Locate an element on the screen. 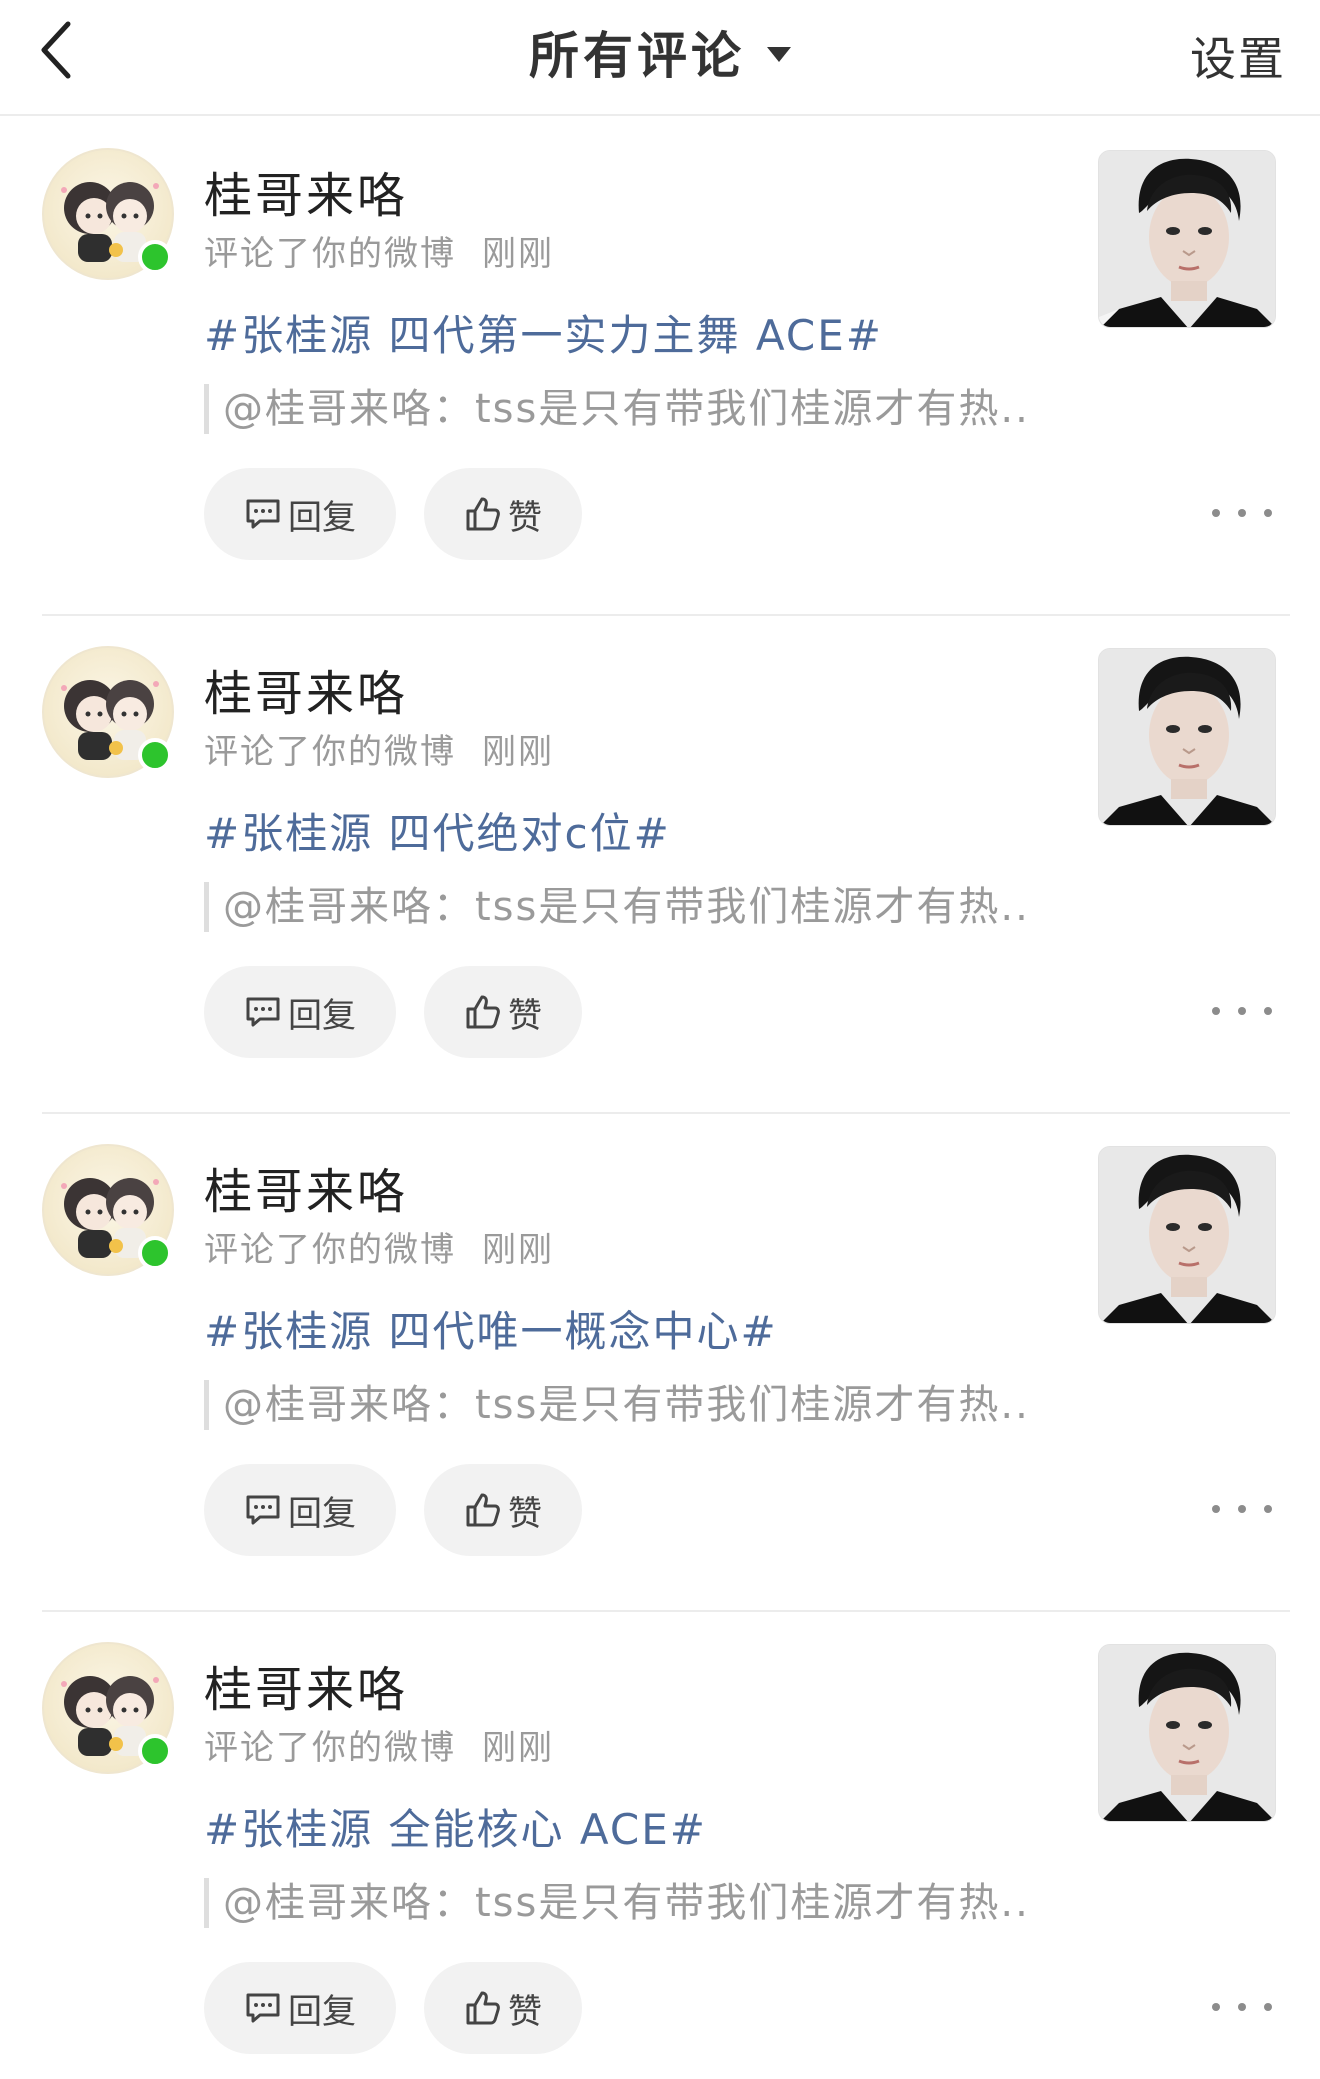 This screenshot has width=1320, height=2079. settings-link: 设置 is located at coordinates (1238, 56).